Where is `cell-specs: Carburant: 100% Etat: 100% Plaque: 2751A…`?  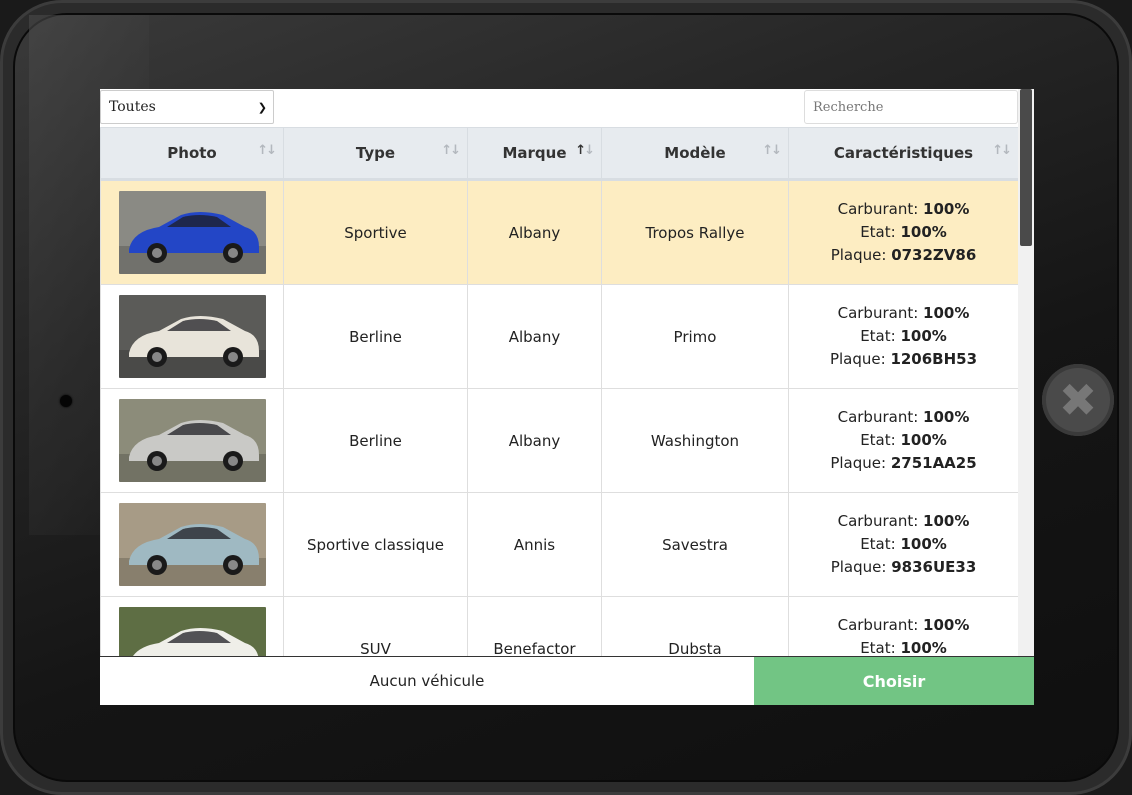
cell-specs: Carburant: 100% Etat: 100% Plaque: 2751A… is located at coordinates (903, 440).